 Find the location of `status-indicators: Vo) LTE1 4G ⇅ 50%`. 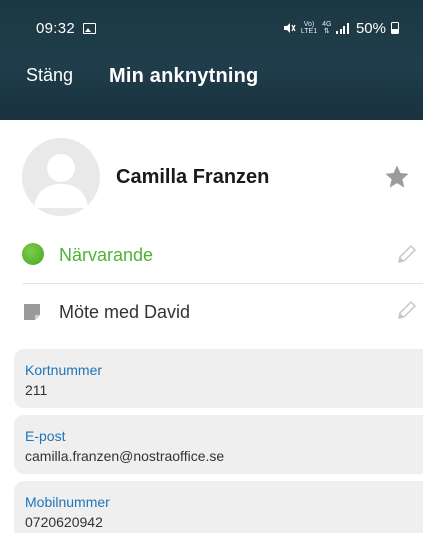

status-indicators: Vo) LTE1 4G ⇅ 50% is located at coordinates (340, 28).